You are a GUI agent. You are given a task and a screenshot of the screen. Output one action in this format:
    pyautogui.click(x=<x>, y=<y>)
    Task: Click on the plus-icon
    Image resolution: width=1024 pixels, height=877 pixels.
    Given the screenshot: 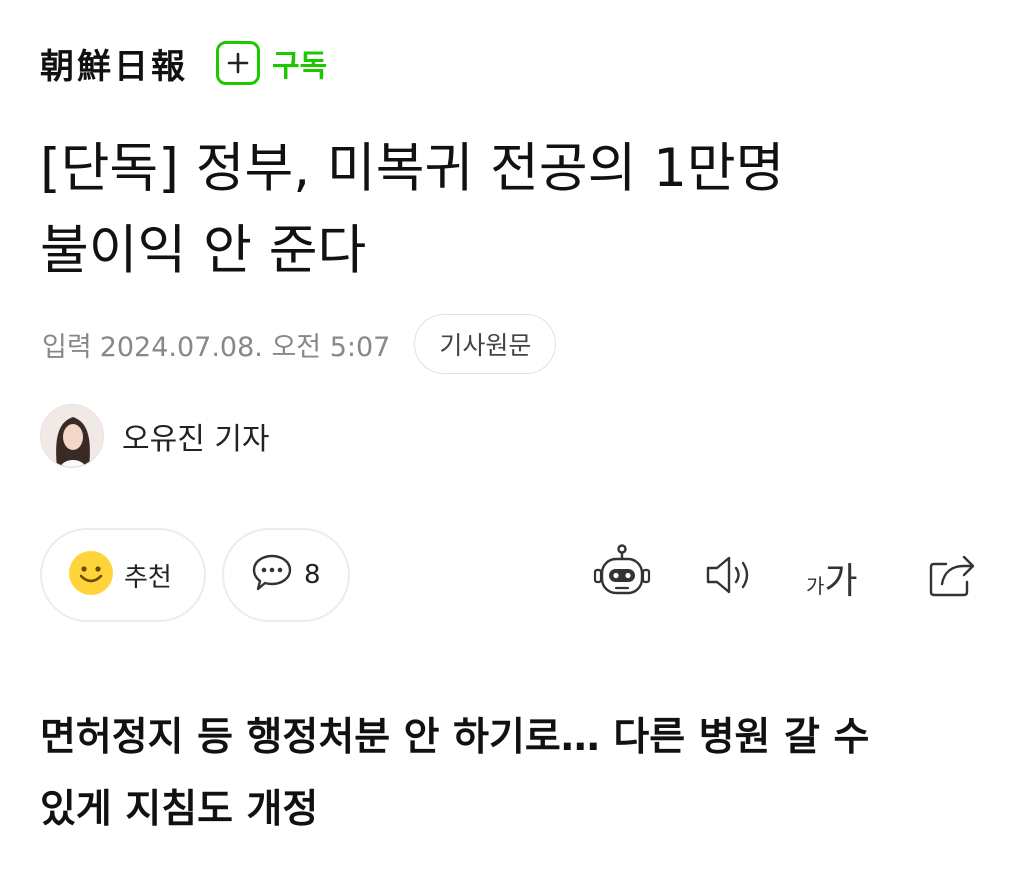 What is the action you would take?
    pyautogui.click(x=238, y=63)
    